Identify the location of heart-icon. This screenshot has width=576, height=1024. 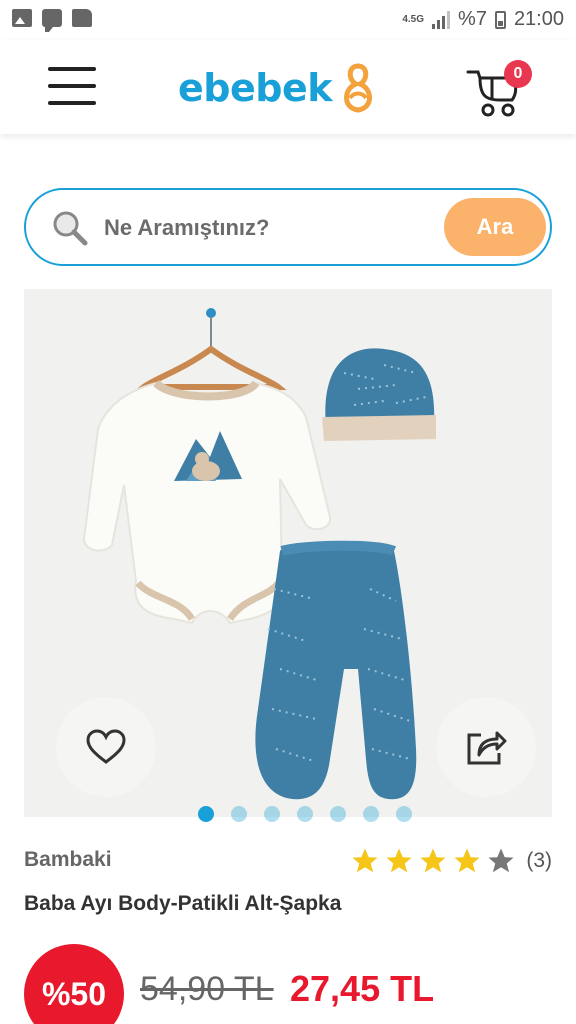
(106, 746).